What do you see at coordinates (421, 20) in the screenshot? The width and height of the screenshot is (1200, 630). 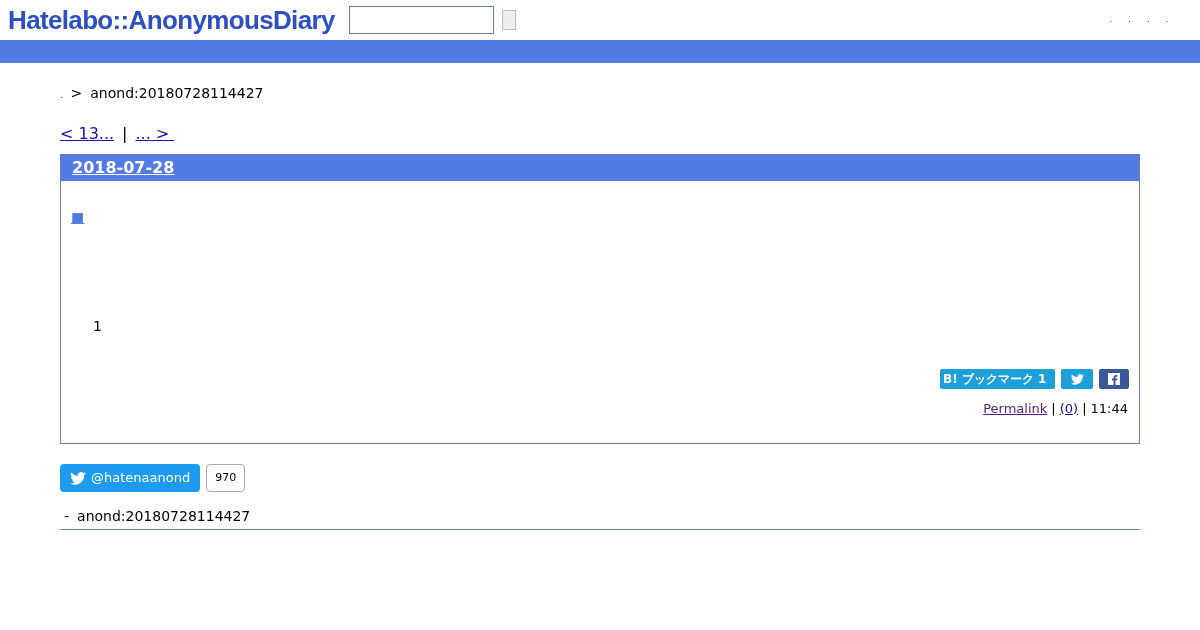 I see `search-field` at bounding box center [421, 20].